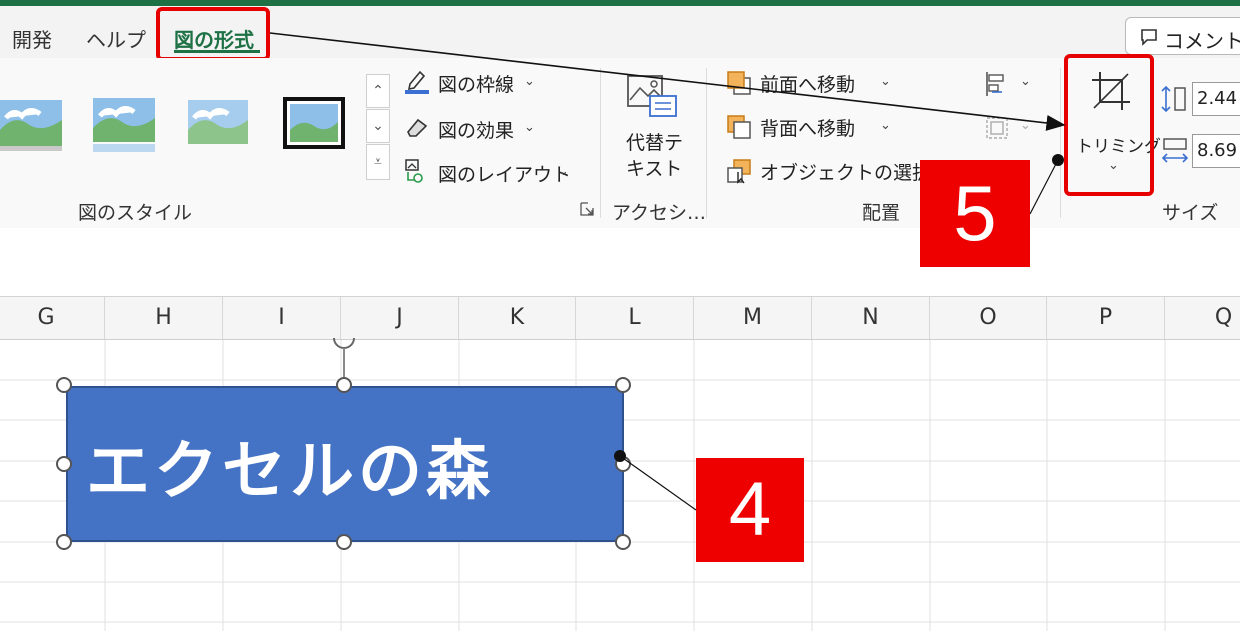 This screenshot has height=631, width=1240. Describe the element at coordinates (667, 81) in the screenshot. I see `annotation-arrow` at that location.